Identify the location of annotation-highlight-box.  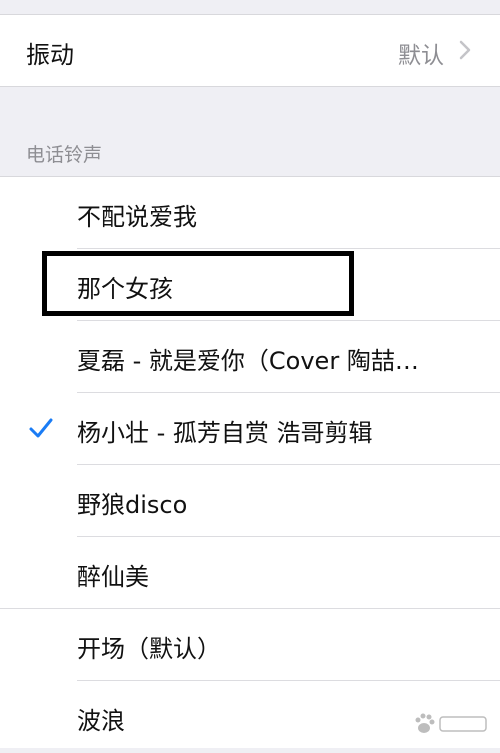
(198, 283).